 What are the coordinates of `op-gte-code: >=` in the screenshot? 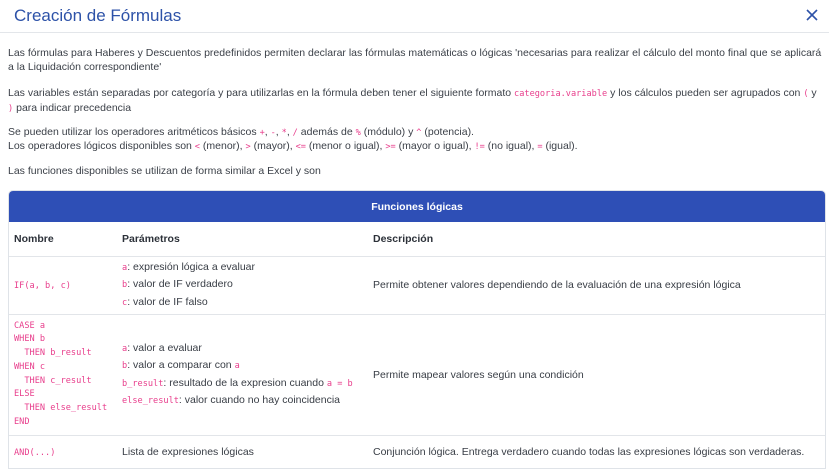 It's located at (390, 147).